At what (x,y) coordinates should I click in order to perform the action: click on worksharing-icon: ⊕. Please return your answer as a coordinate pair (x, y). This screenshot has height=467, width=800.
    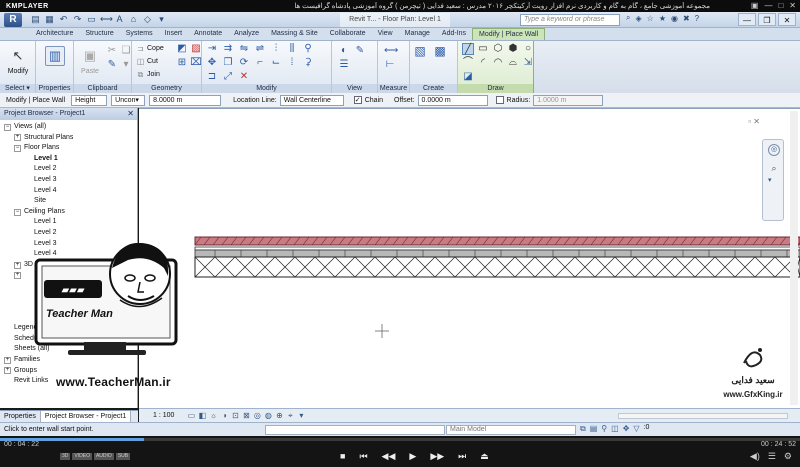
    Looking at the image, I should click on (279, 416).